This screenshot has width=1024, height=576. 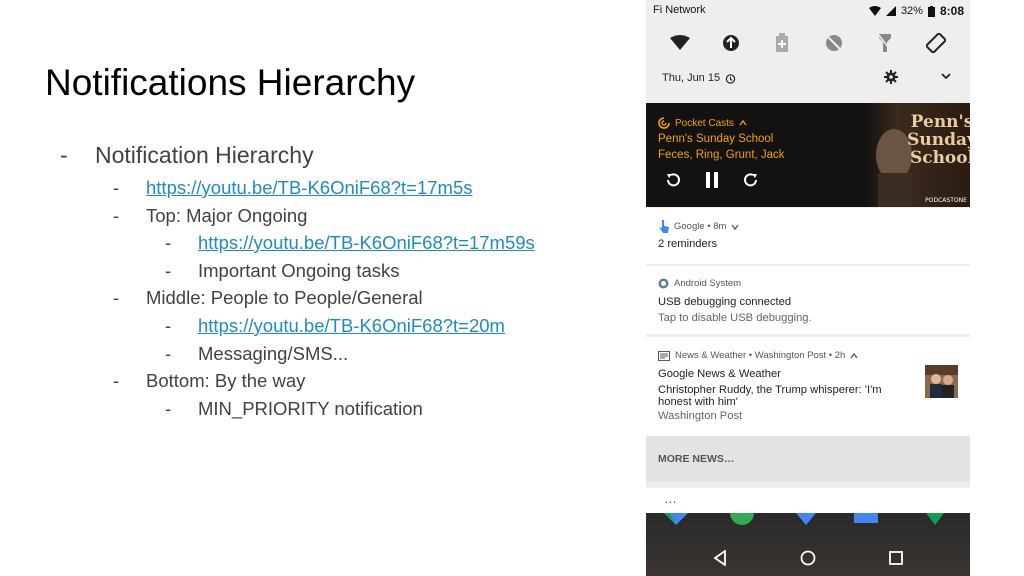 I want to click on battery-saver-icon, so click(x=782, y=43).